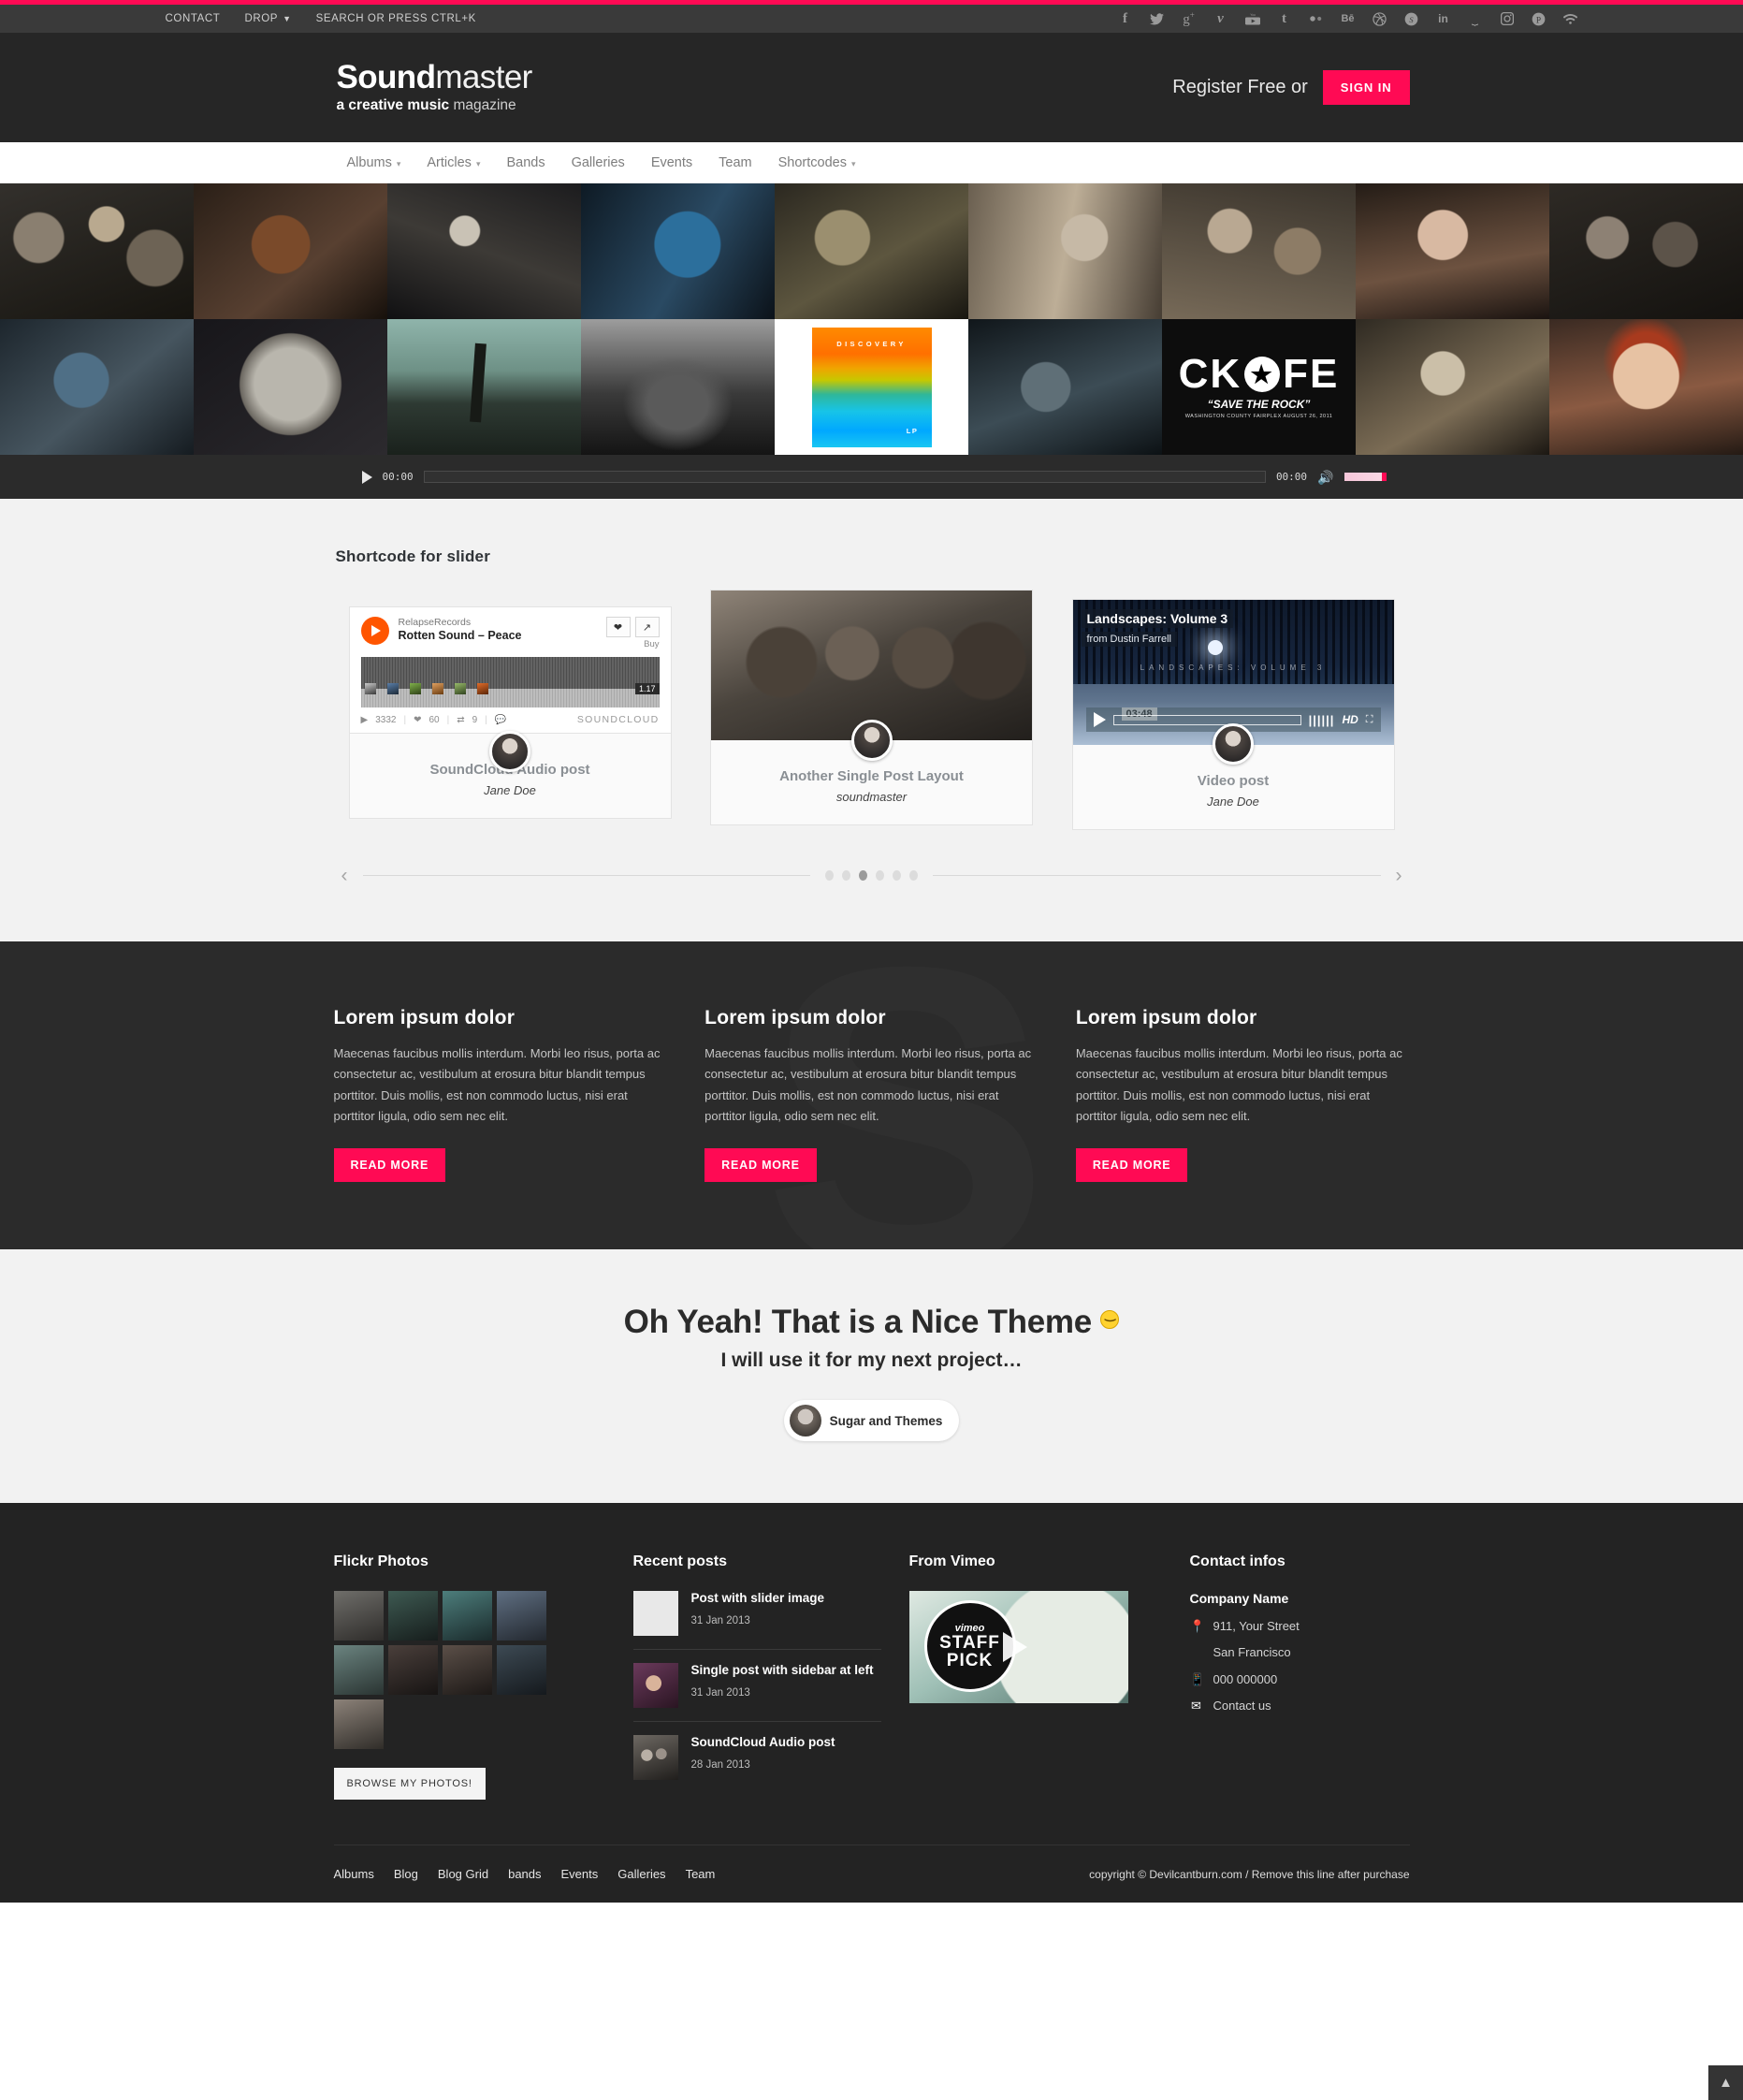 Image resolution: width=1743 pixels, height=2100 pixels. What do you see at coordinates (1726, 2082) in the screenshot?
I see `chevron-up-icon: ▲` at bounding box center [1726, 2082].